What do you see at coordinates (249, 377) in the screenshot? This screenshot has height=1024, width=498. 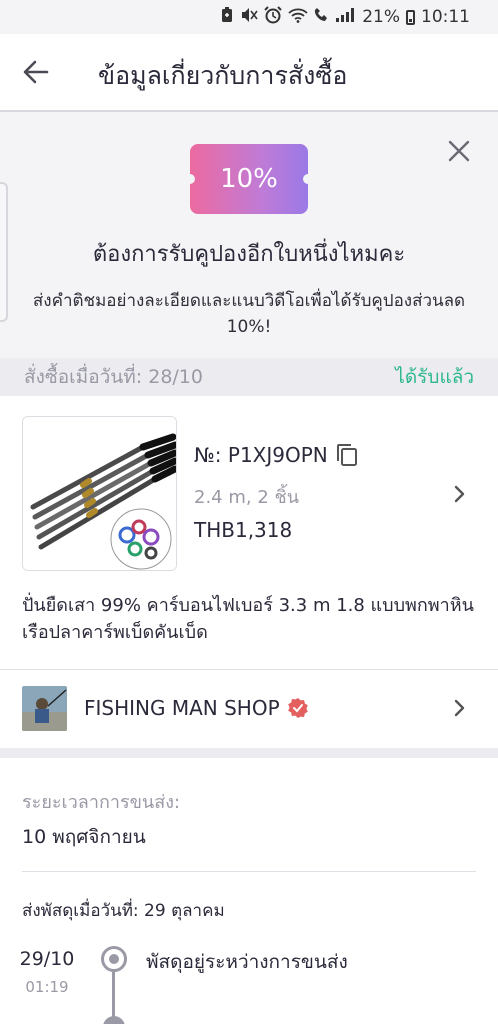 I see `order-date-bar: สั่งซื้อเมื่อวันที่: 28/10 ได้รับแล้ว` at bounding box center [249, 377].